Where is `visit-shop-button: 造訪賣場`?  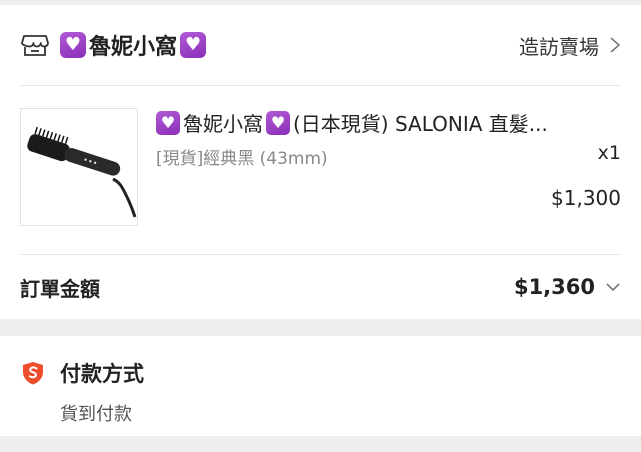
visit-shop-button: 造訪賣場 is located at coordinates (570, 45).